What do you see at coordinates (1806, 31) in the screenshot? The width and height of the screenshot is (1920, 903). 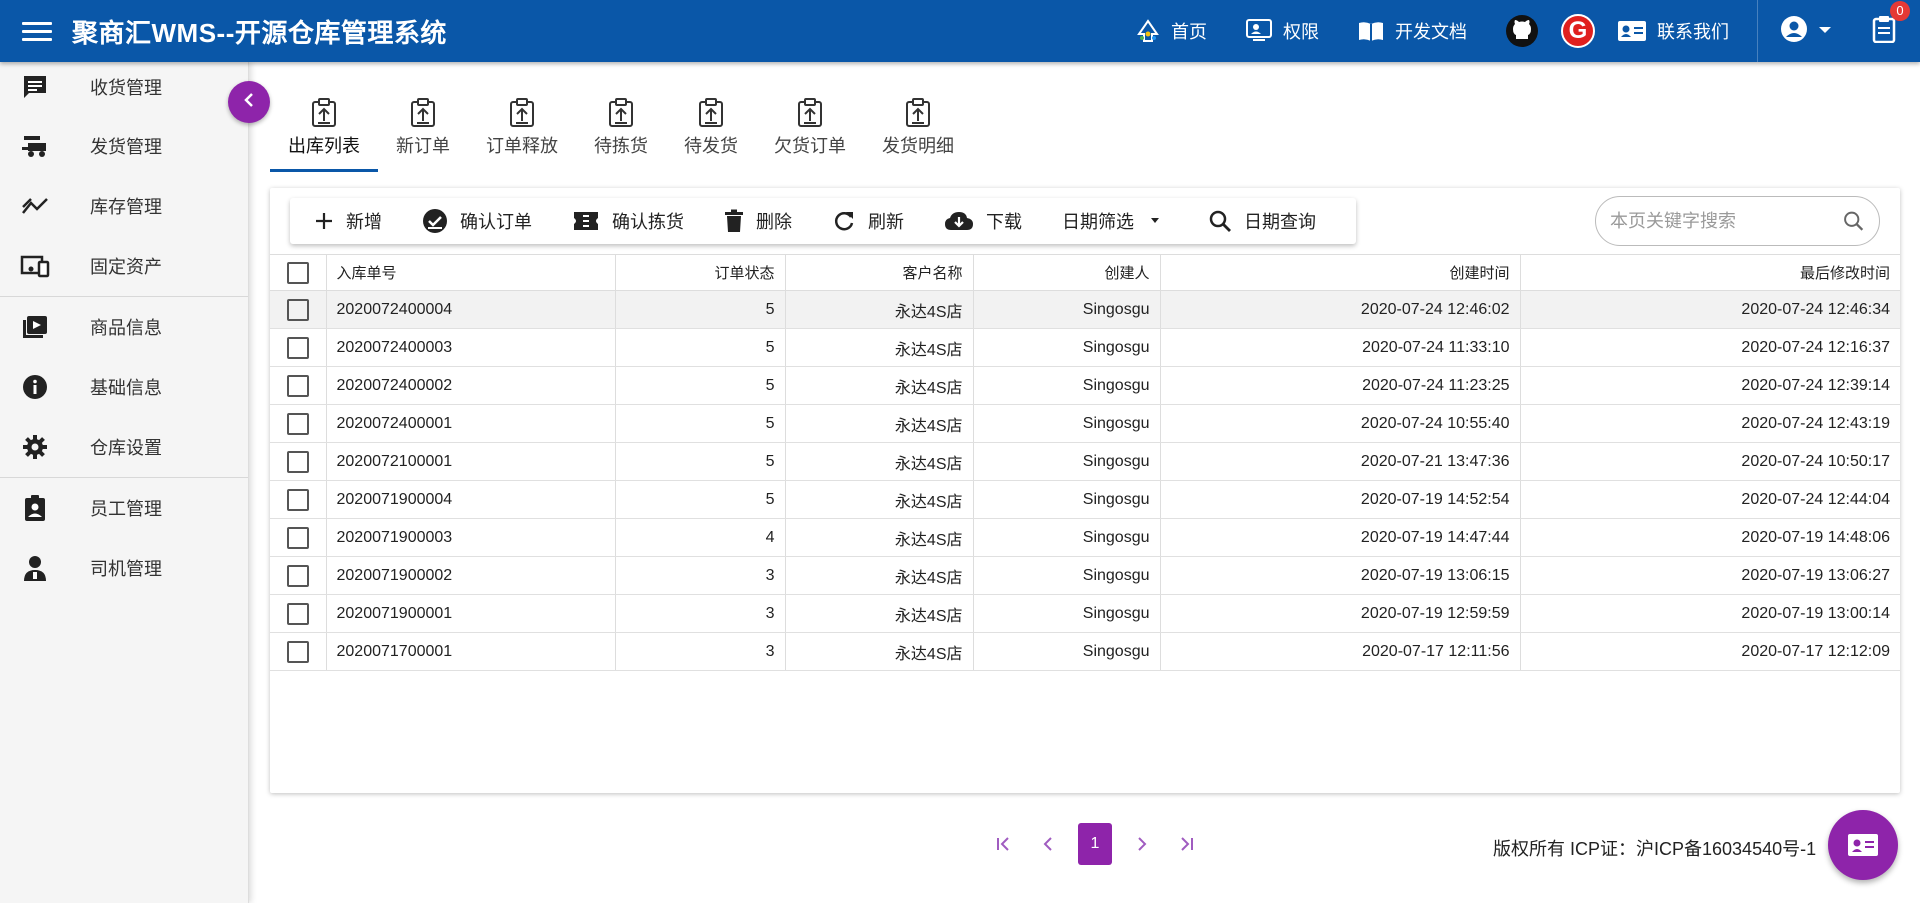 I see `user-menu` at bounding box center [1806, 31].